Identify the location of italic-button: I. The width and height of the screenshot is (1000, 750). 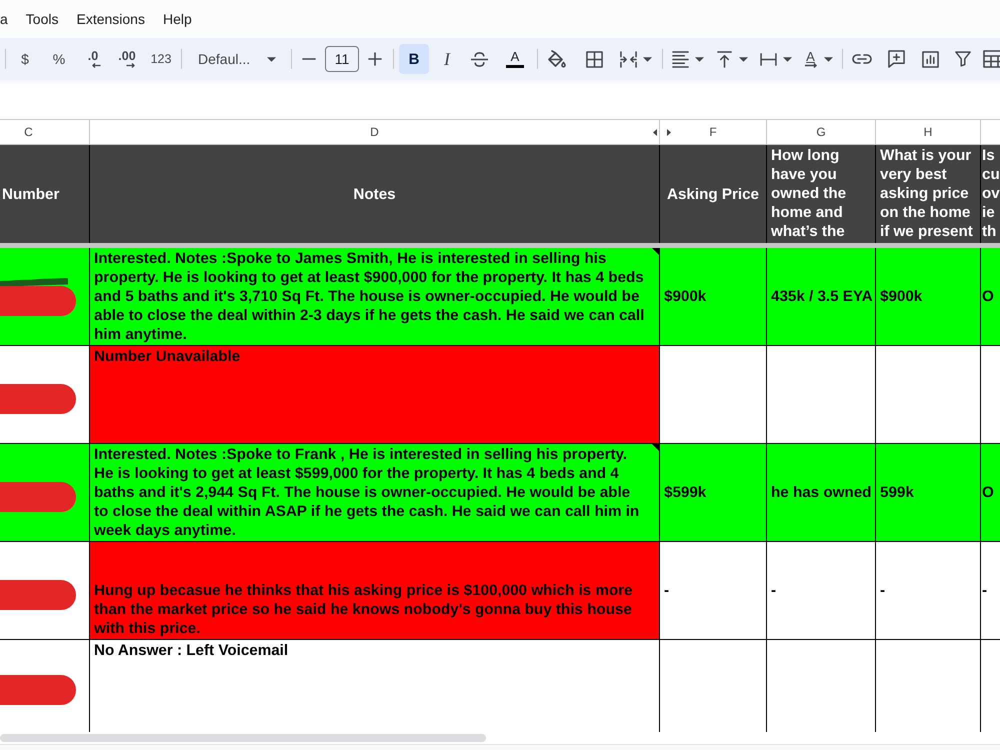
(447, 59).